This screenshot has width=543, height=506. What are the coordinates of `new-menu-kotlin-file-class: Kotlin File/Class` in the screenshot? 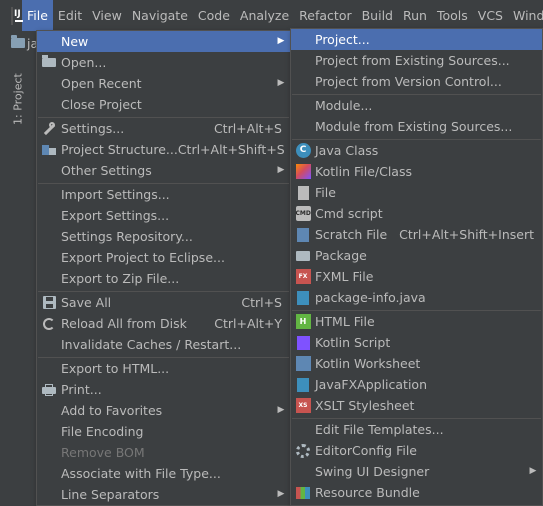 It's located at (416, 171).